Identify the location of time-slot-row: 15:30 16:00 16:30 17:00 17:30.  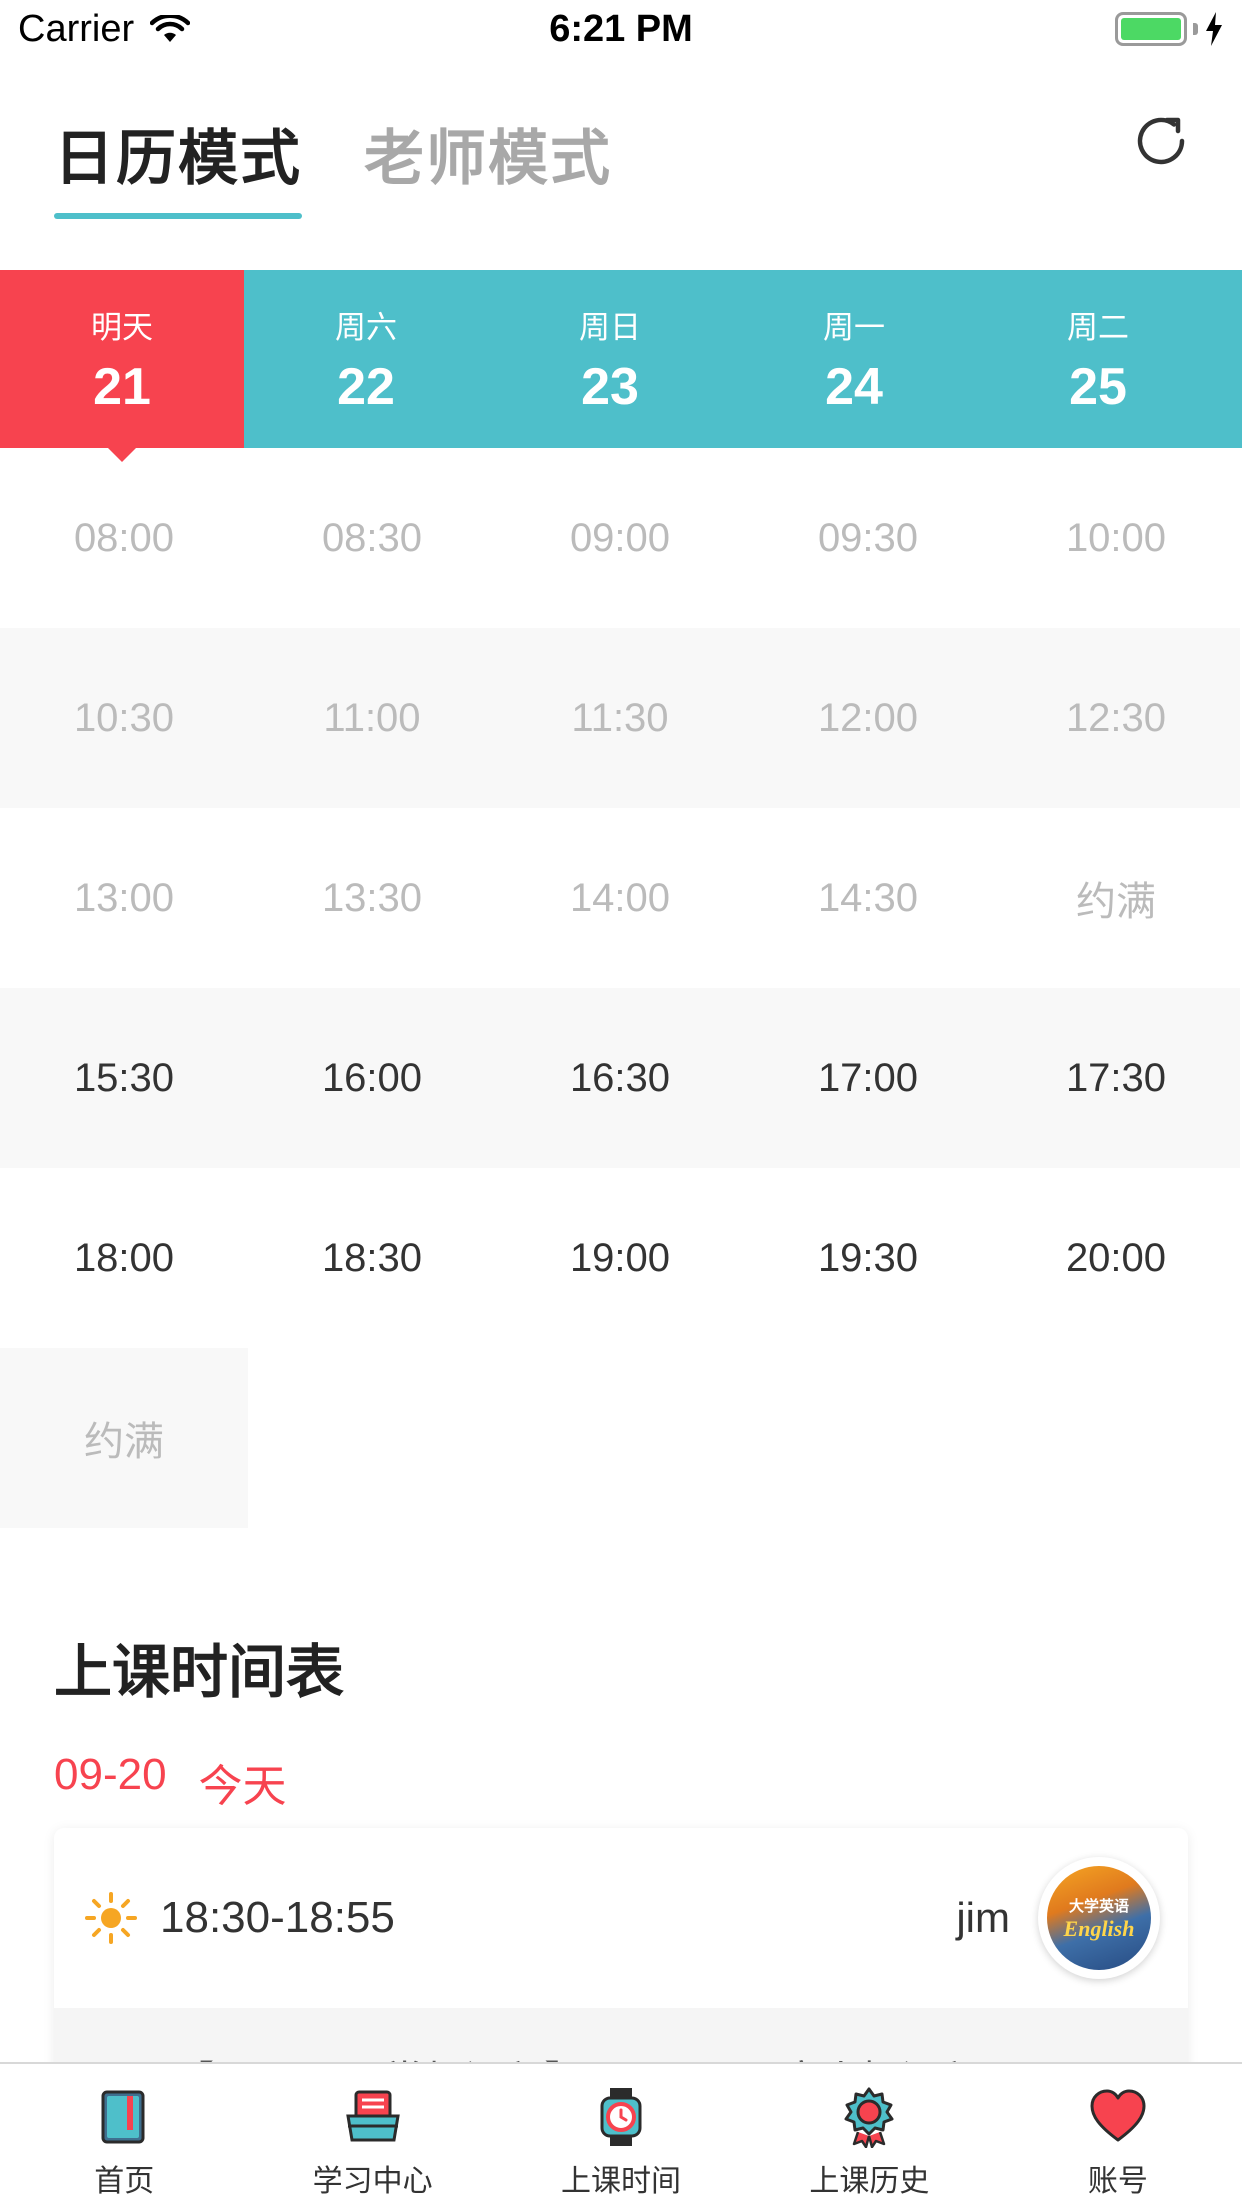
(621, 1078).